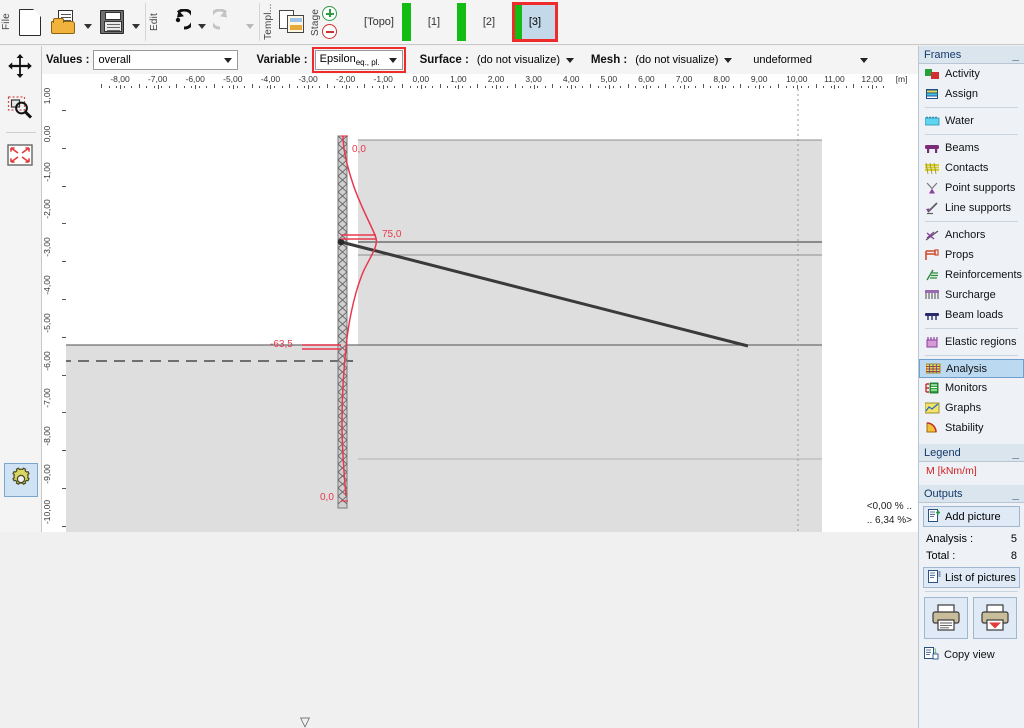  What do you see at coordinates (329, 31) in the screenshot?
I see `remove-stage-button` at bounding box center [329, 31].